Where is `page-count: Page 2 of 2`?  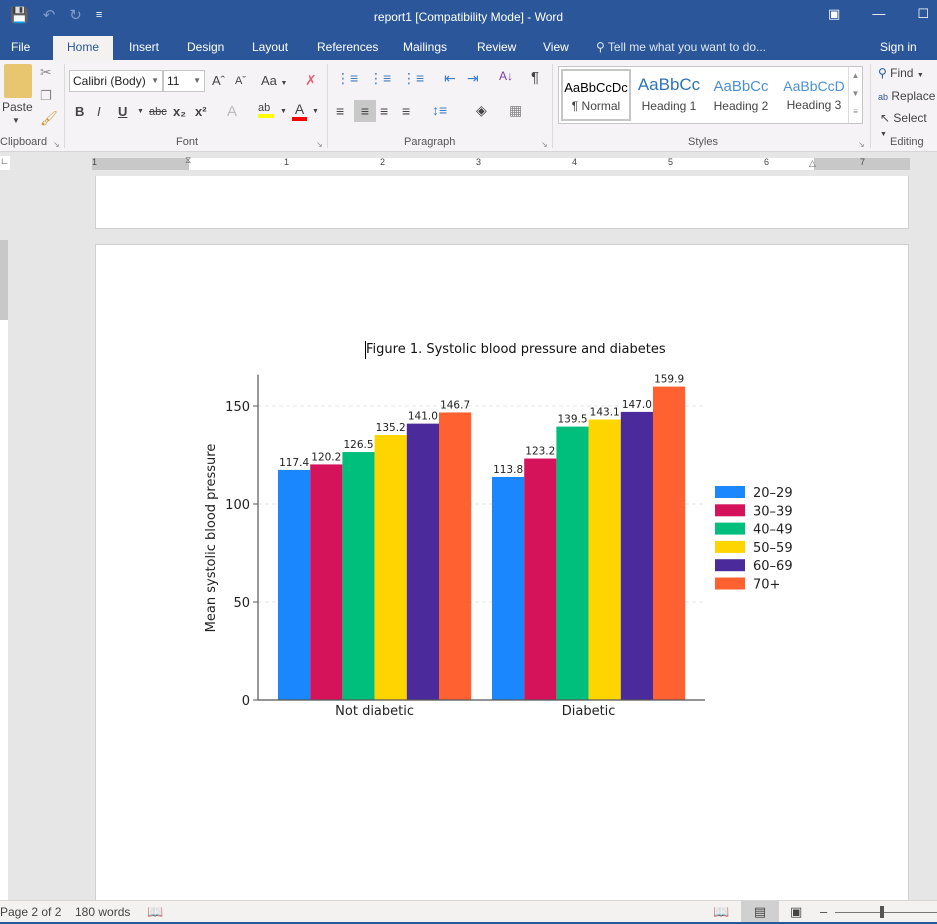 page-count: Page 2 of 2 is located at coordinates (30, 912).